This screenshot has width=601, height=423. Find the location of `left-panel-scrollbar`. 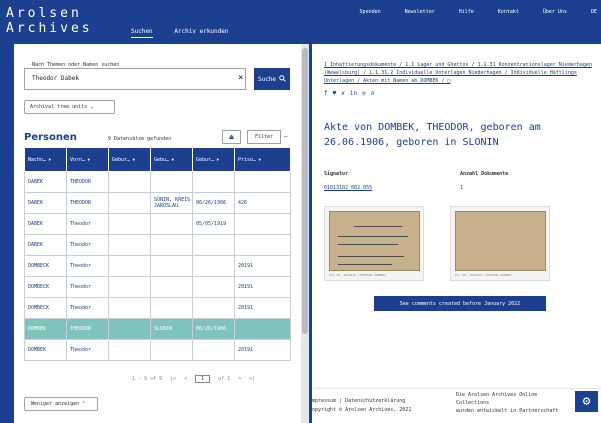

left-panel-scrollbar is located at coordinates (305, 233).